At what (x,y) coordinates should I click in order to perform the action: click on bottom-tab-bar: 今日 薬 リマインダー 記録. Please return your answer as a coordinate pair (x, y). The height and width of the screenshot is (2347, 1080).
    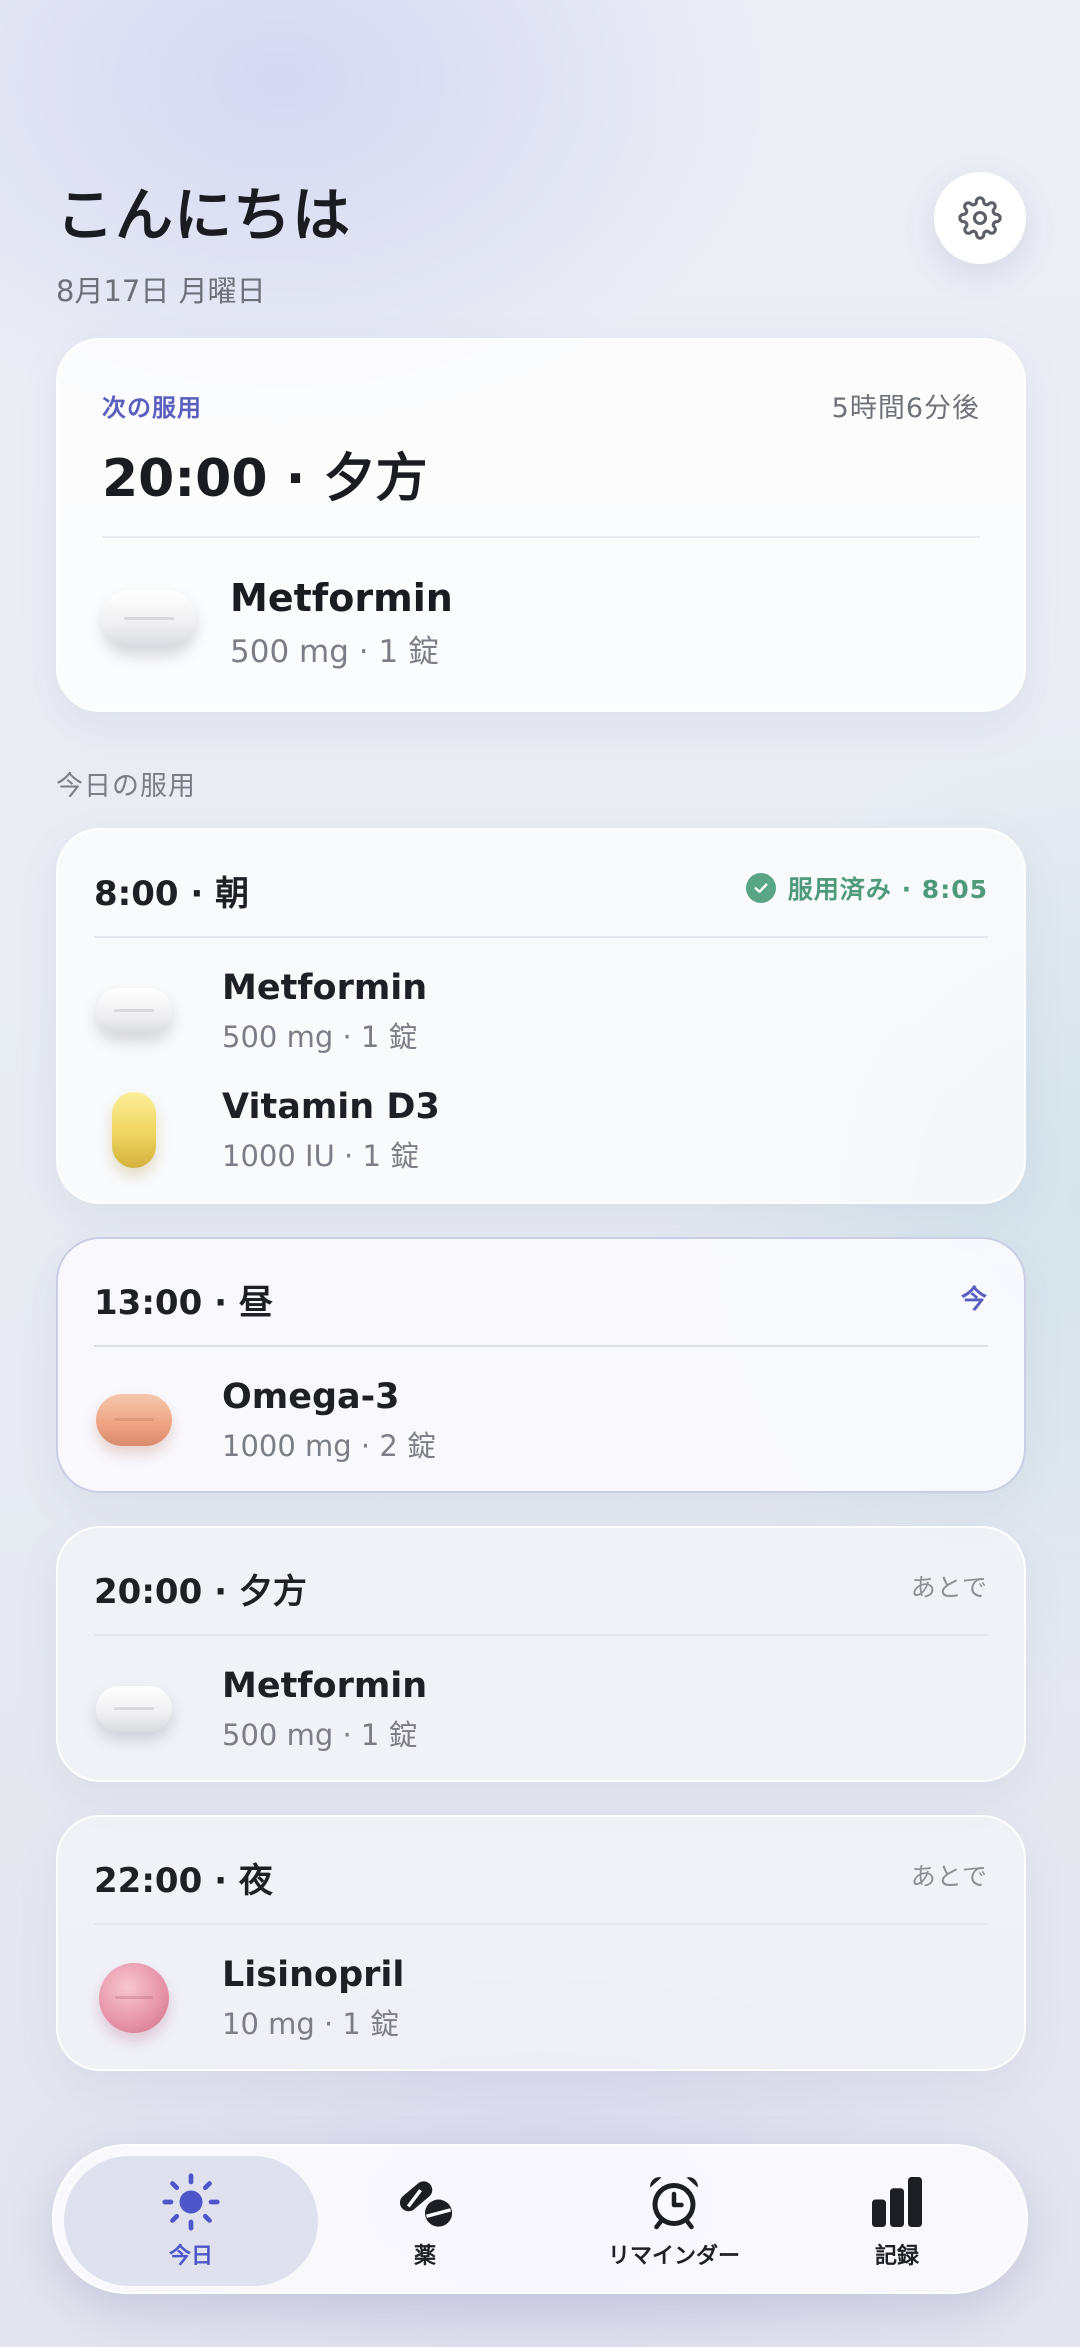
    Looking at the image, I should click on (540, 2219).